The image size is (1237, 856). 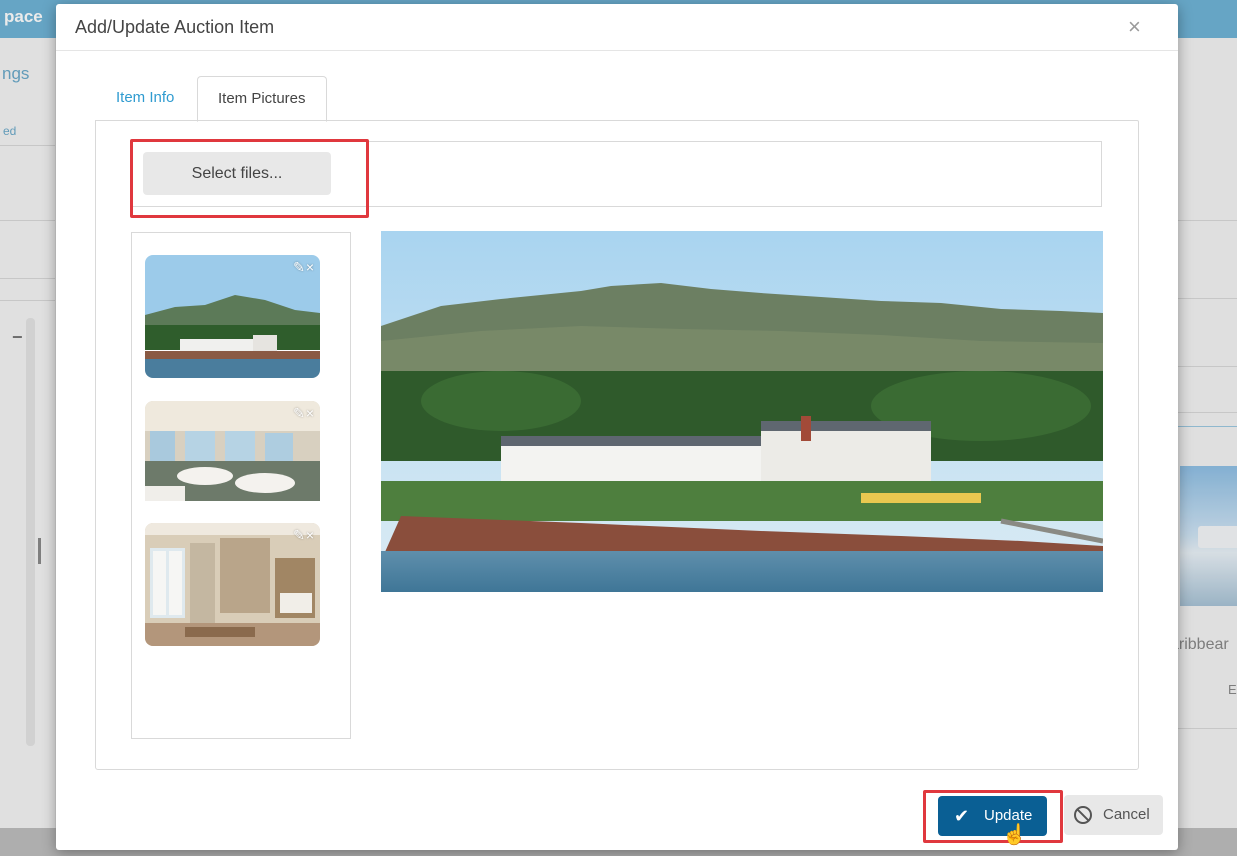 I want to click on thumbnail-hotel-exterior: ✎×, so click(x=232, y=316).